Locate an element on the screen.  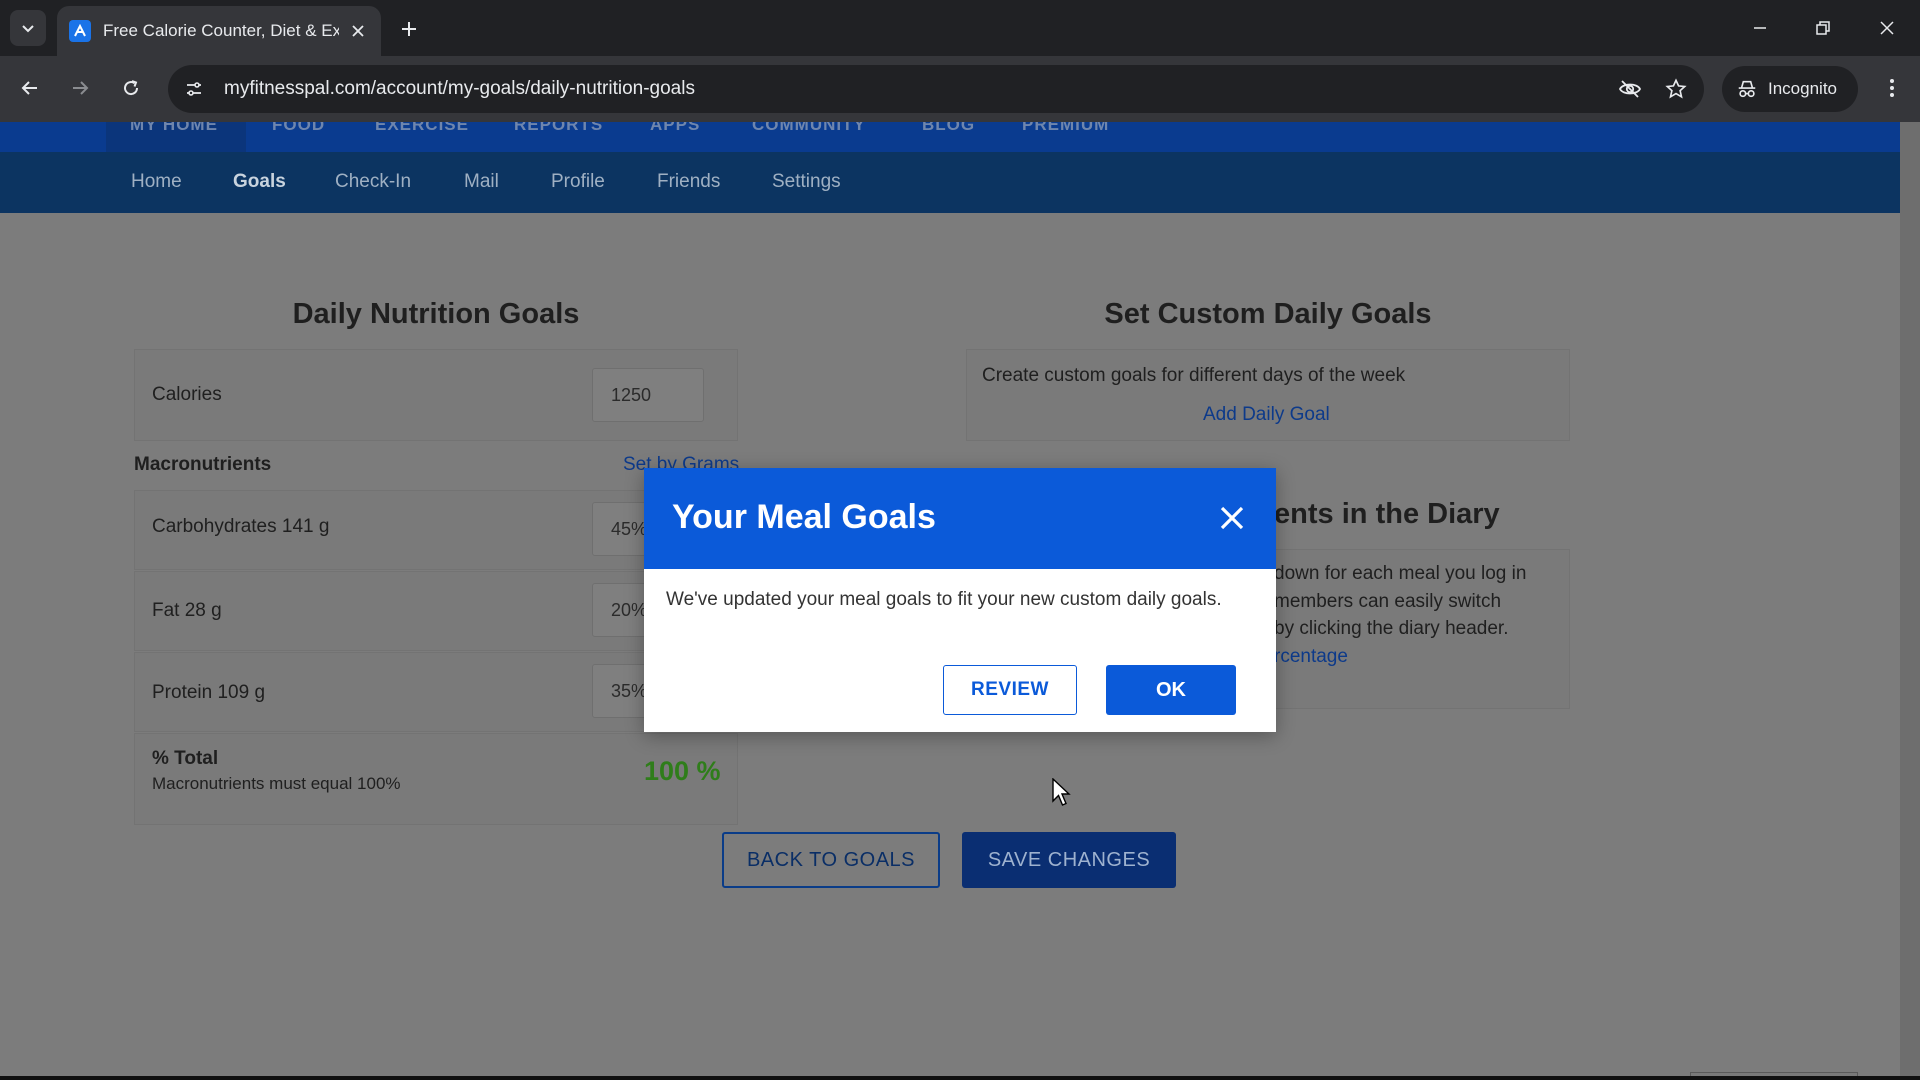
minimize-button is located at coordinates (1760, 28).